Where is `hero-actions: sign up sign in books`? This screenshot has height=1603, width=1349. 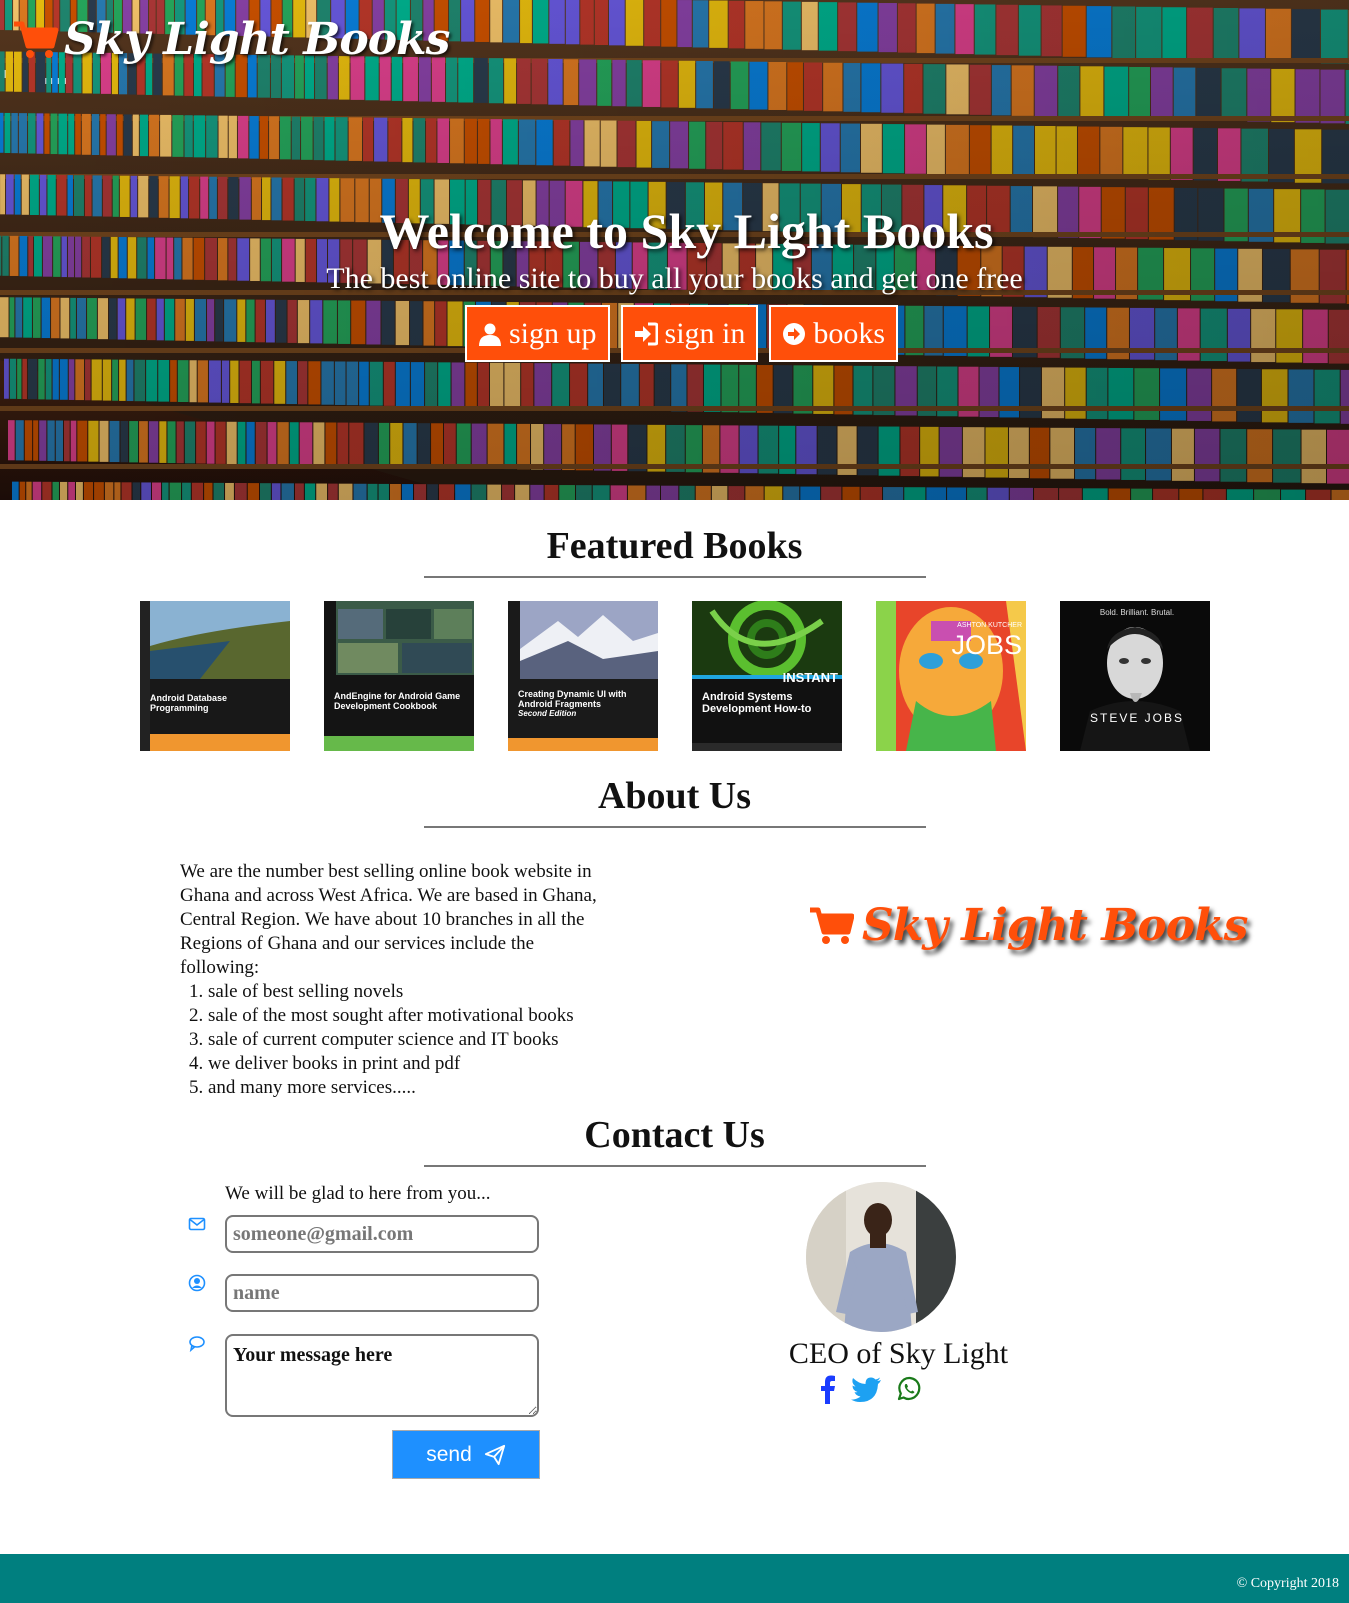
hero-actions: sign up sign in books is located at coordinates (682, 333).